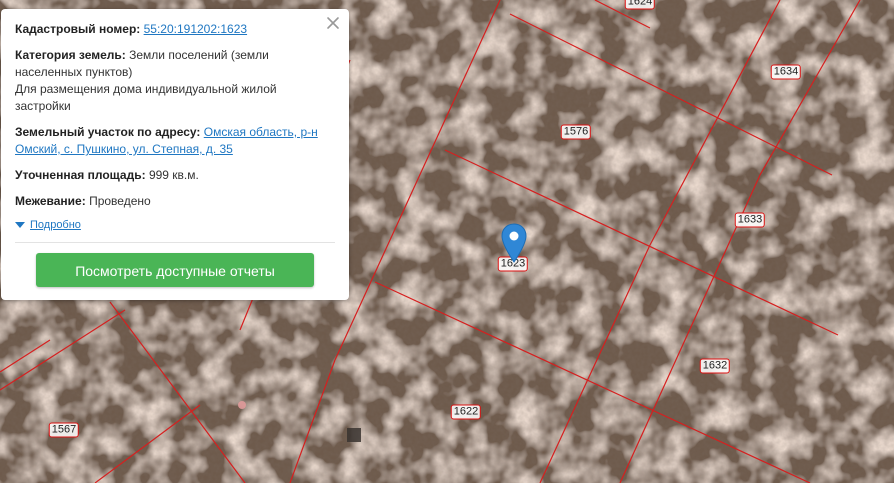 The image size is (894, 483). What do you see at coordinates (514, 243) in the screenshot?
I see `map-pin-icon` at bounding box center [514, 243].